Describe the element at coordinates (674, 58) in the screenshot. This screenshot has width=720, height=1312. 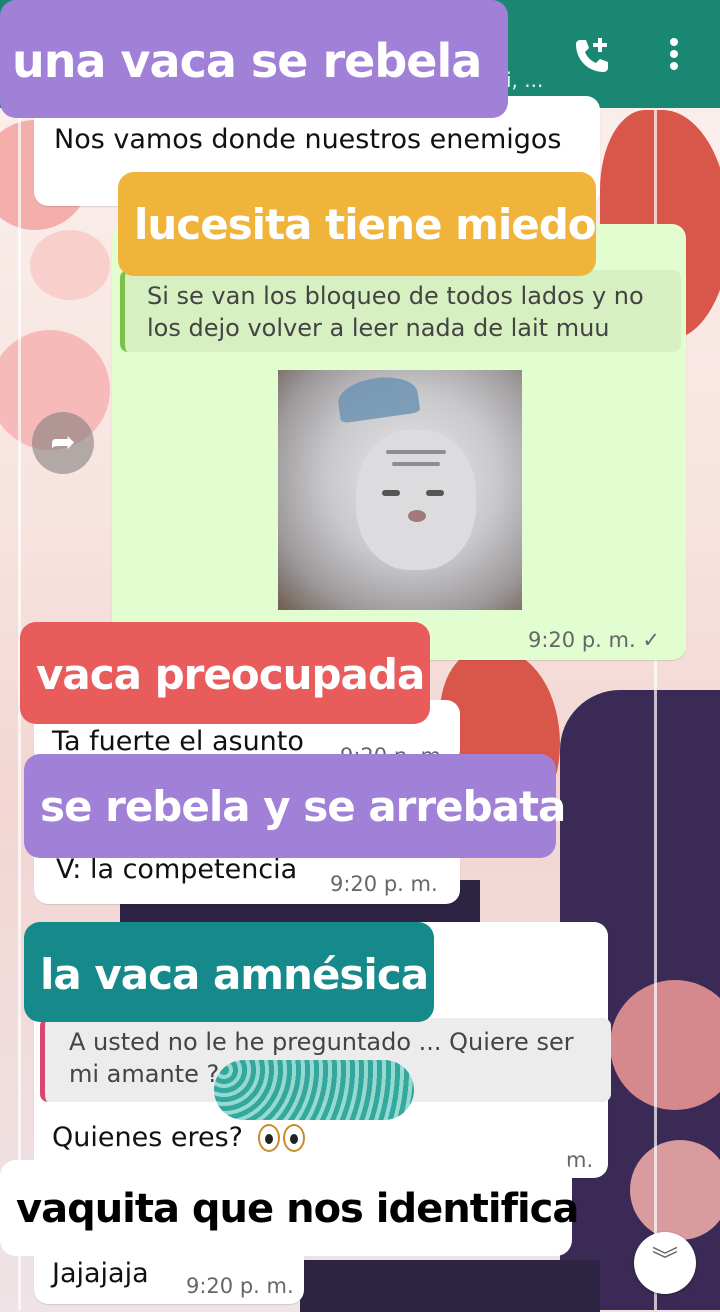
I see `more-vert-icon` at that location.